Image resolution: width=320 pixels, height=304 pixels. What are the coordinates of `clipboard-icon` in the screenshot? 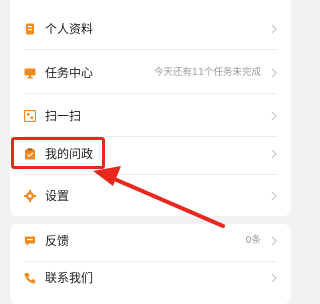 It's located at (30, 154).